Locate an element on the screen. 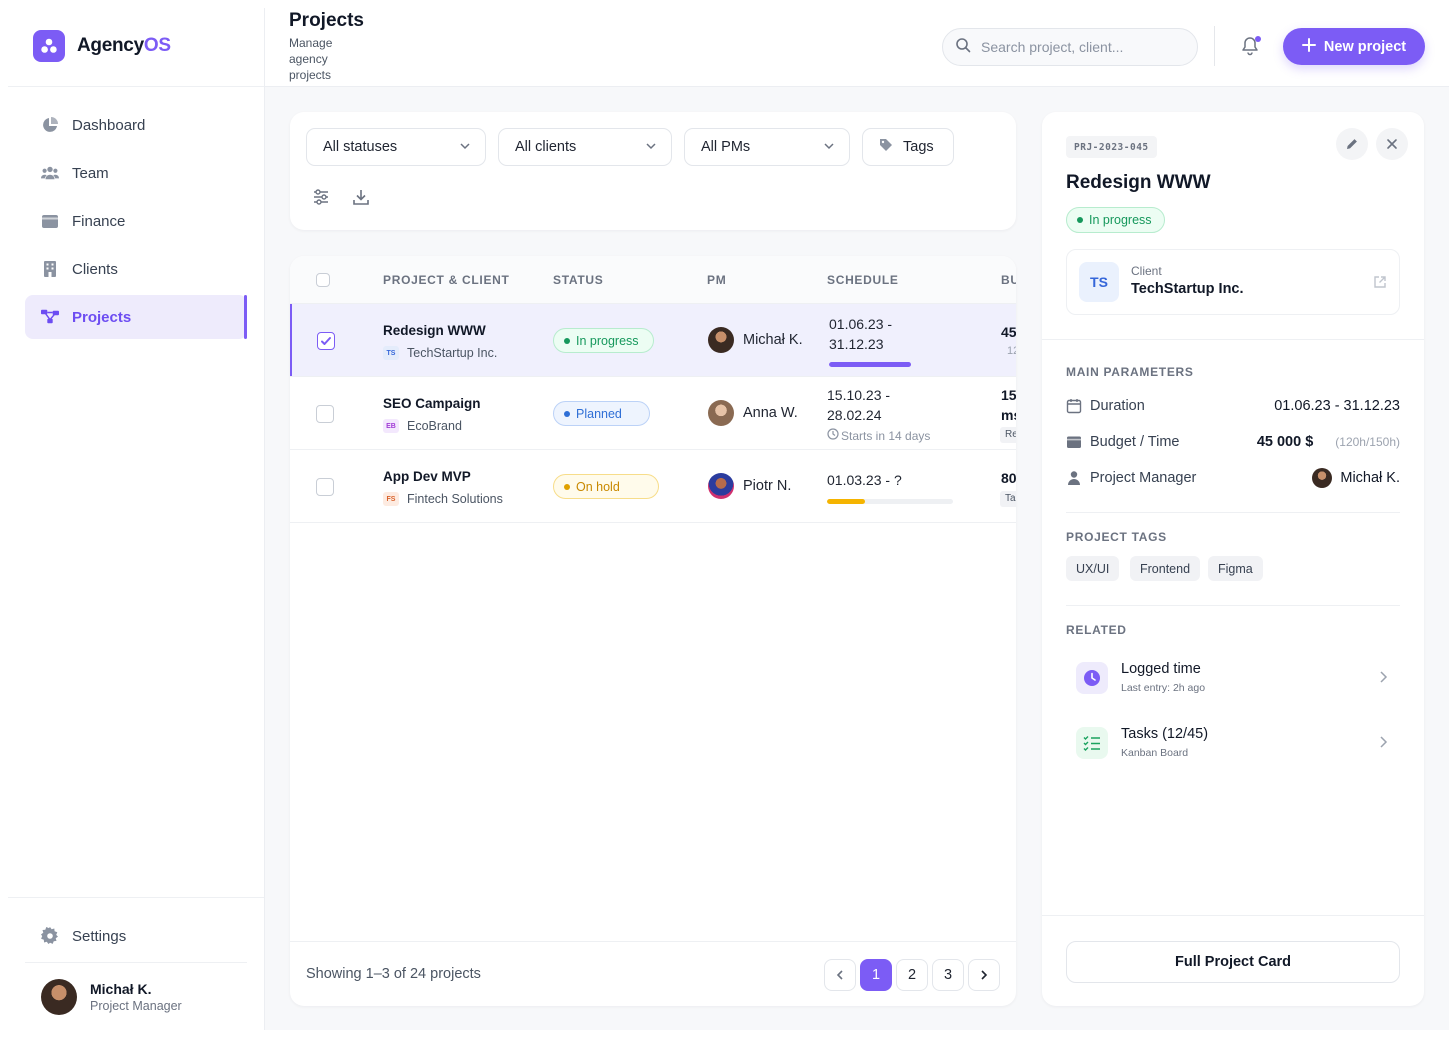 The image size is (1449, 1042). pencil-icon is located at coordinates (1352, 144).